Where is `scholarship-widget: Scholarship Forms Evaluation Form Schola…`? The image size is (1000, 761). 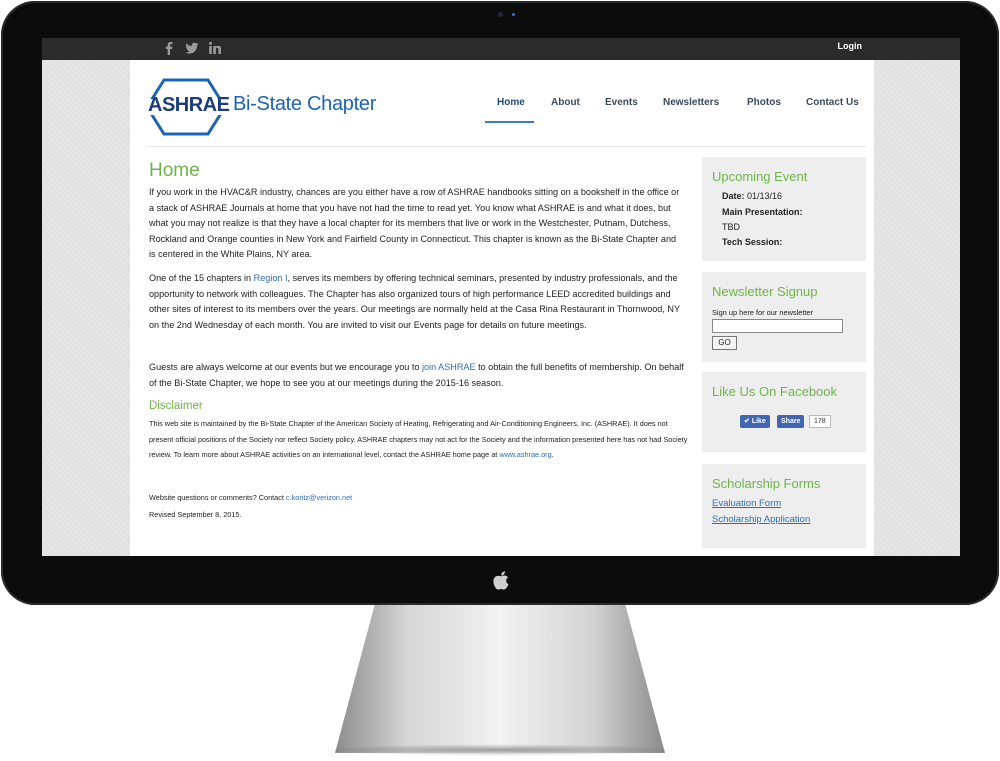
scholarship-widget: Scholarship Forms Evaluation Form Schola… is located at coordinates (784, 506).